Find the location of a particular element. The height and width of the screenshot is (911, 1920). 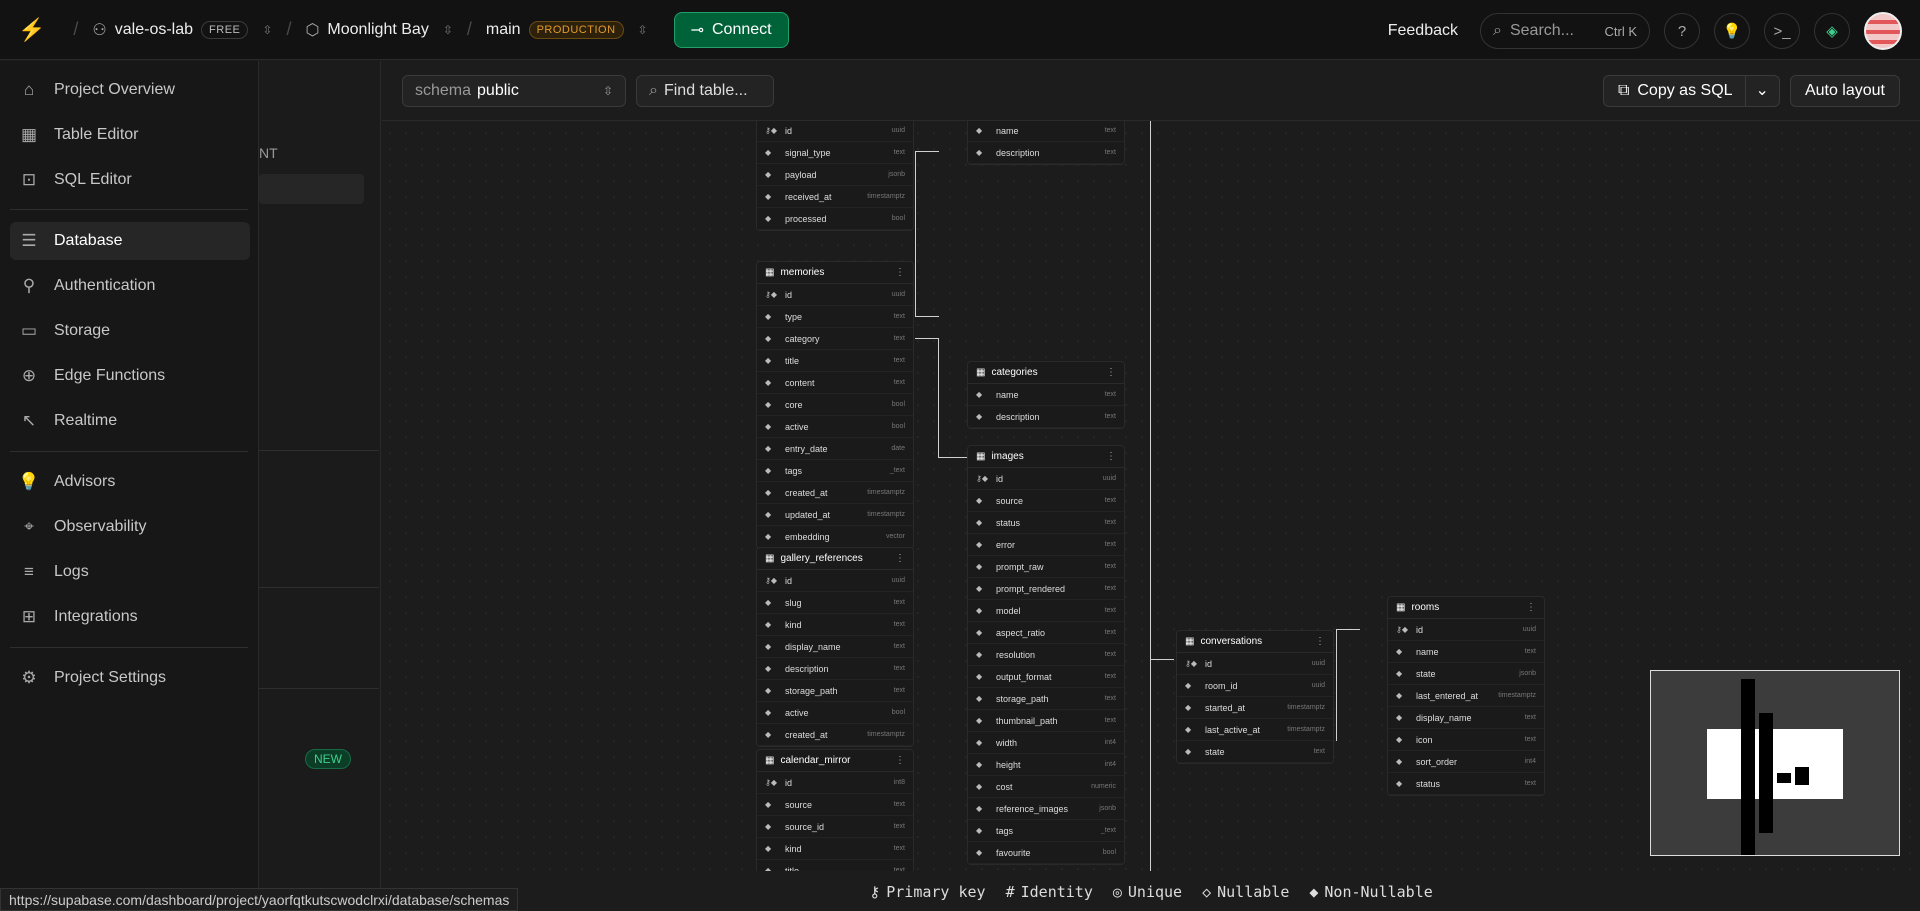

sidebar-item-advisors: 💡 Advisors is located at coordinates (130, 482).